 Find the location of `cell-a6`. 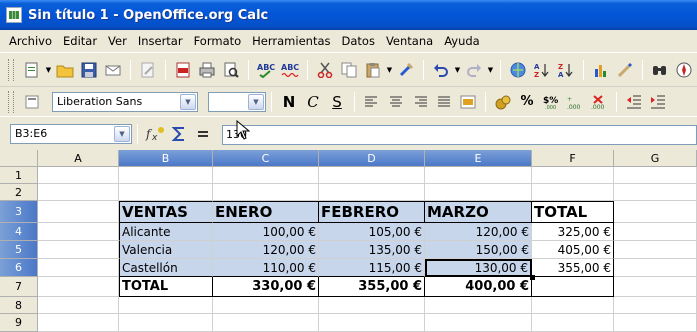

cell-a6 is located at coordinates (78, 268).